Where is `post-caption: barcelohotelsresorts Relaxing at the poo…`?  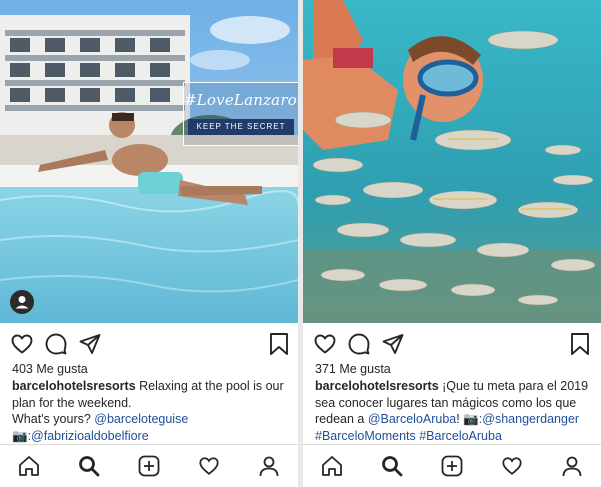
post-caption: barcelohotelsresorts Relaxing at the poo… is located at coordinates (153, 411).